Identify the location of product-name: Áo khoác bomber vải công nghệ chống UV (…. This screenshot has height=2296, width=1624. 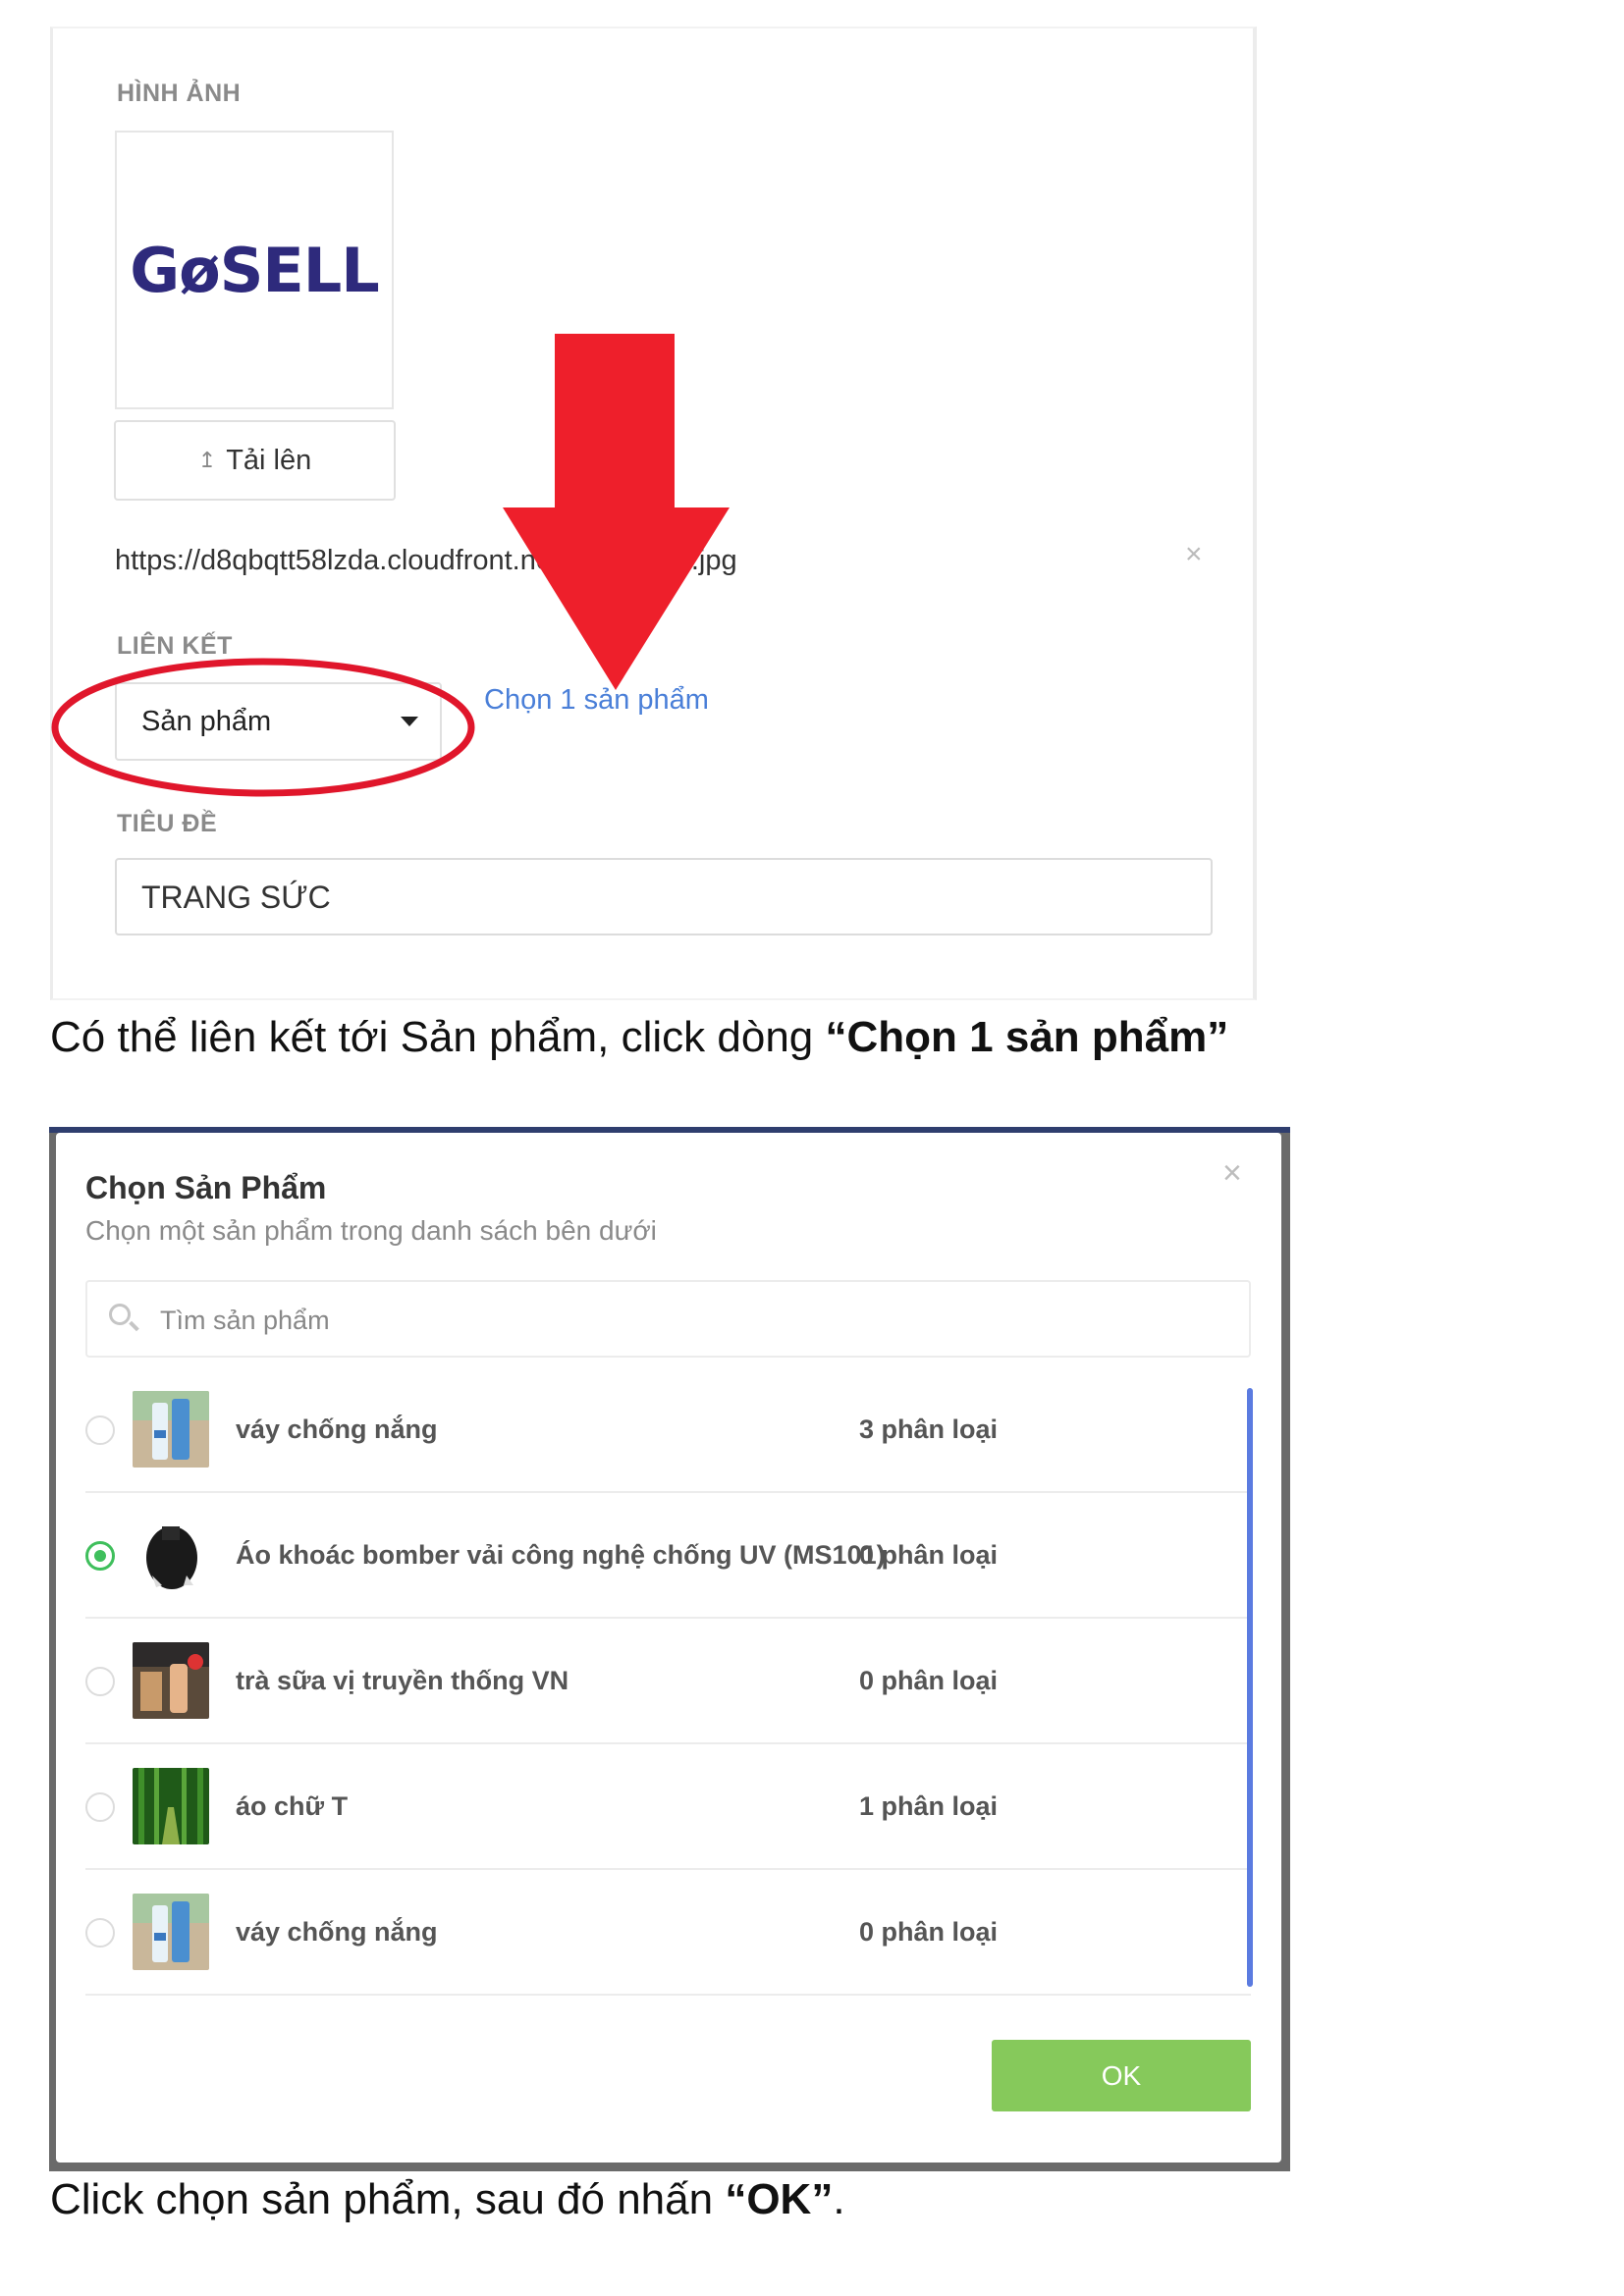
(561, 1555).